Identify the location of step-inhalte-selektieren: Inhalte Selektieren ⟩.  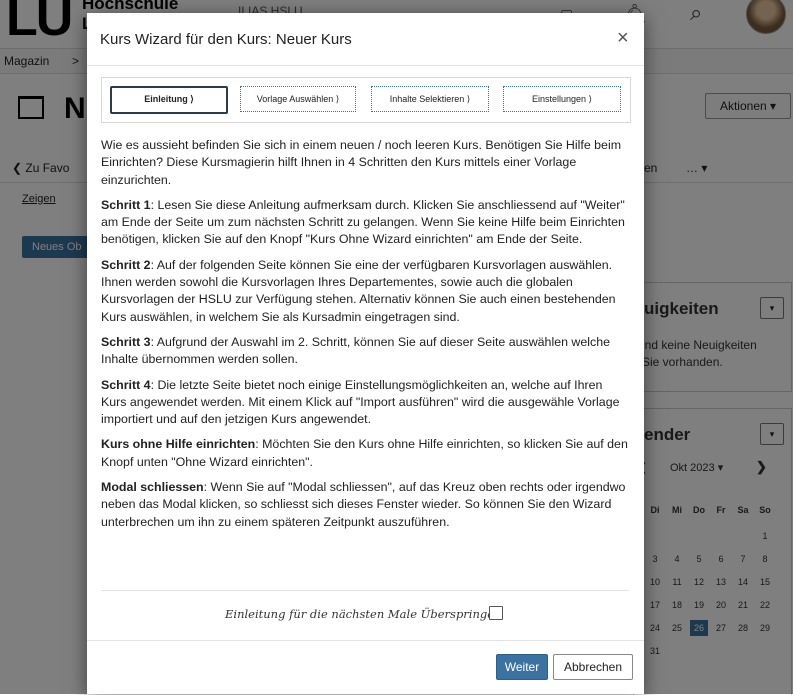
(430, 99).